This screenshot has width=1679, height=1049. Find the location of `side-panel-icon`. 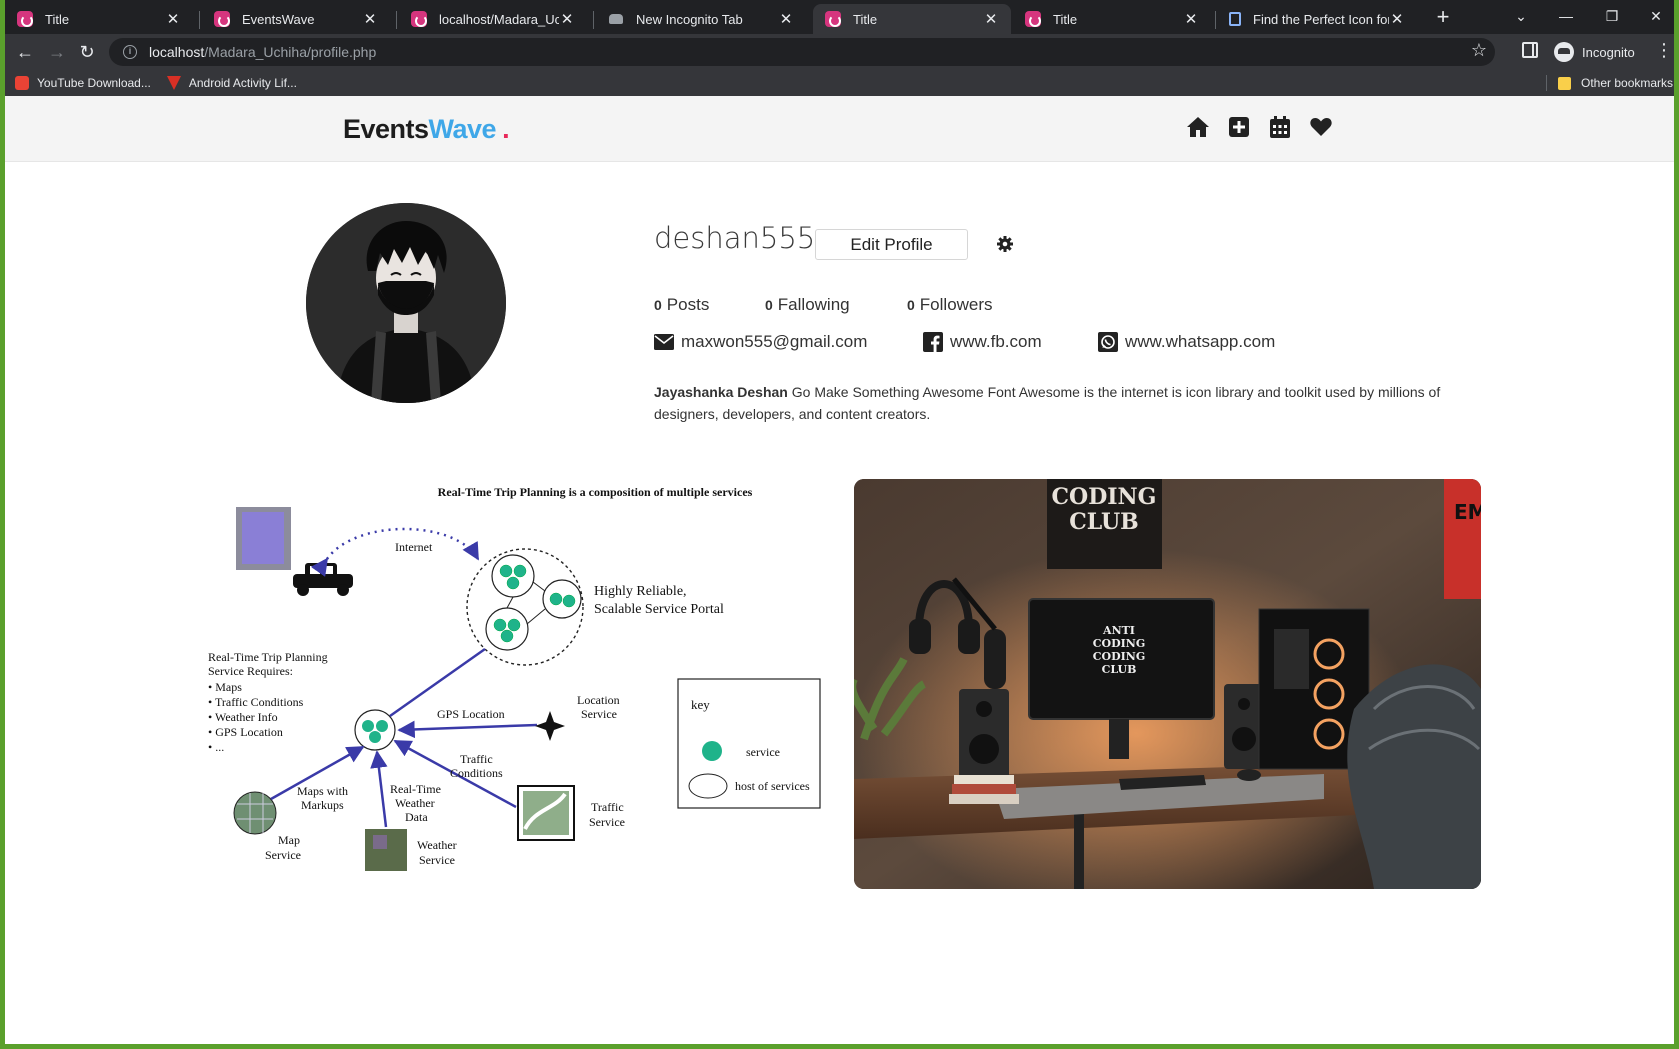

side-panel-icon is located at coordinates (1530, 50).